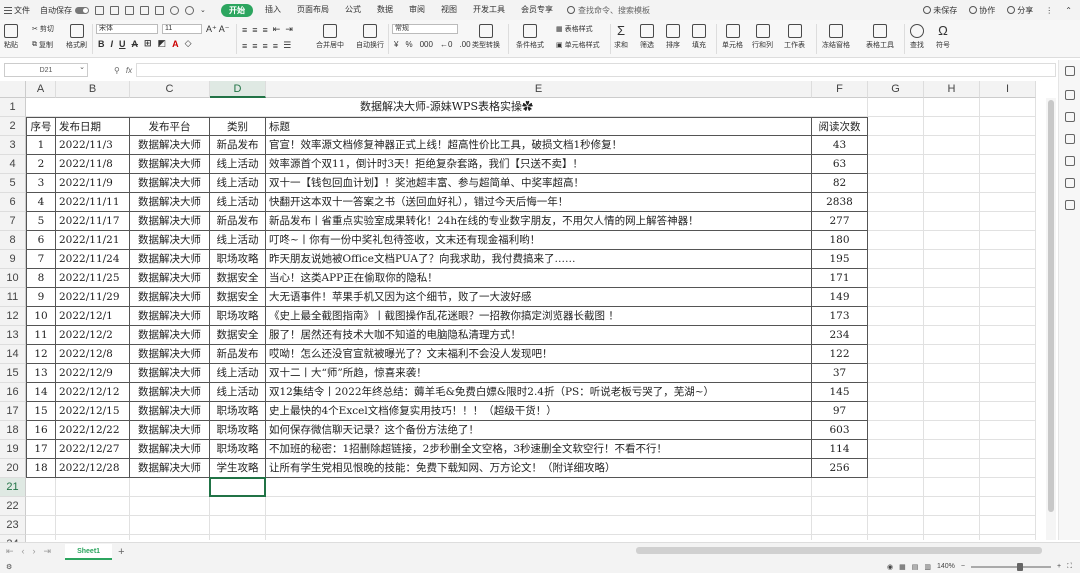 This screenshot has height=573, width=1080. I want to click on date-cell: 2022/11/17, so click(93, 221).